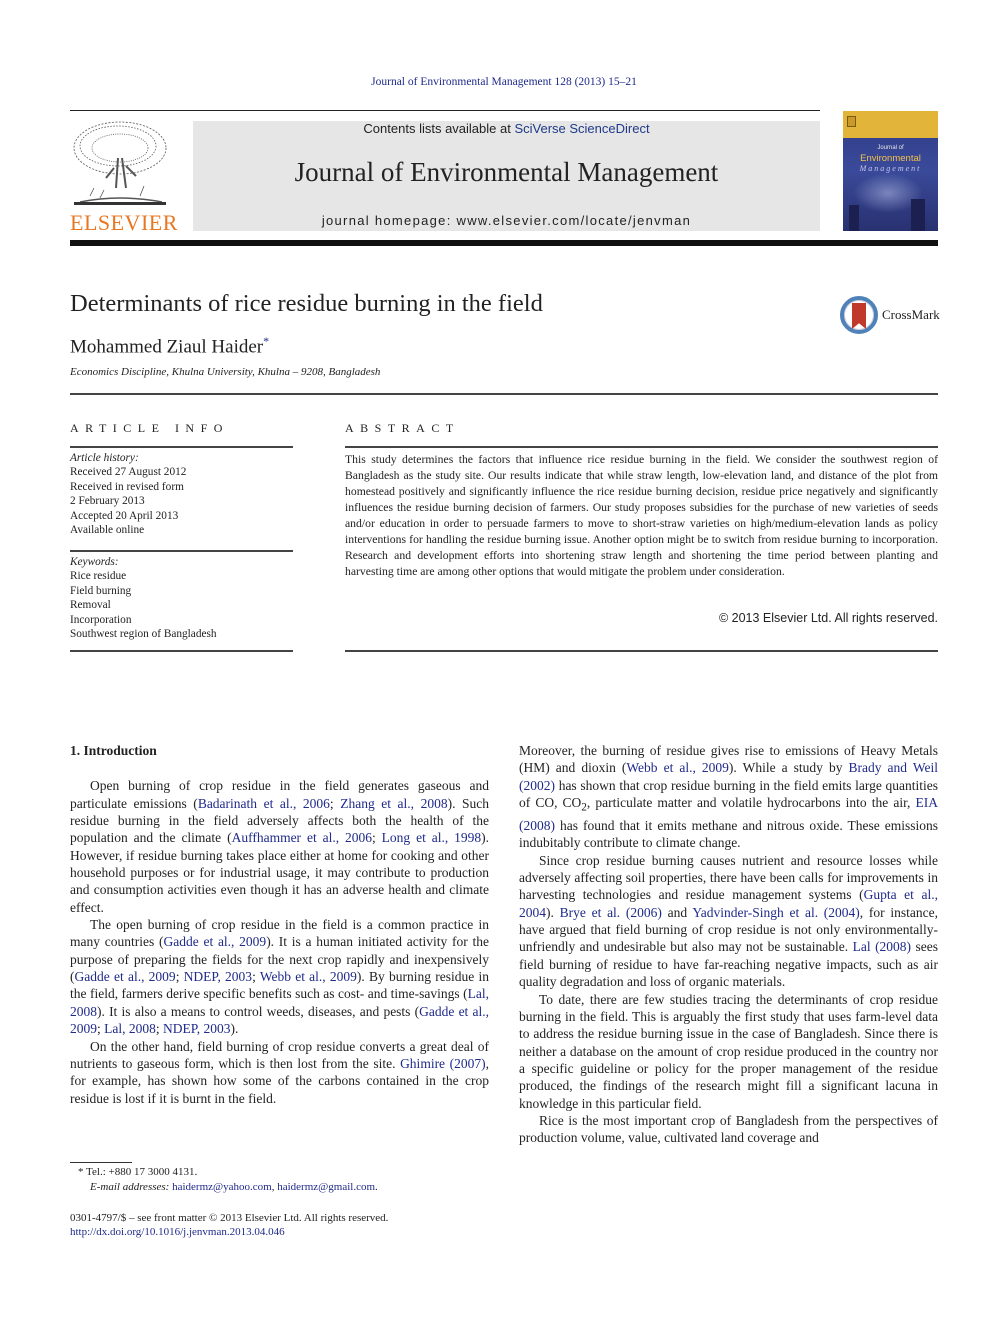 The height and width of the screenshot is (1323, 992). What do you see at coordinates (851, 121) in the screenshot?
I see `elsevier-mini-logo-icon` at bounding box center [851, 121].